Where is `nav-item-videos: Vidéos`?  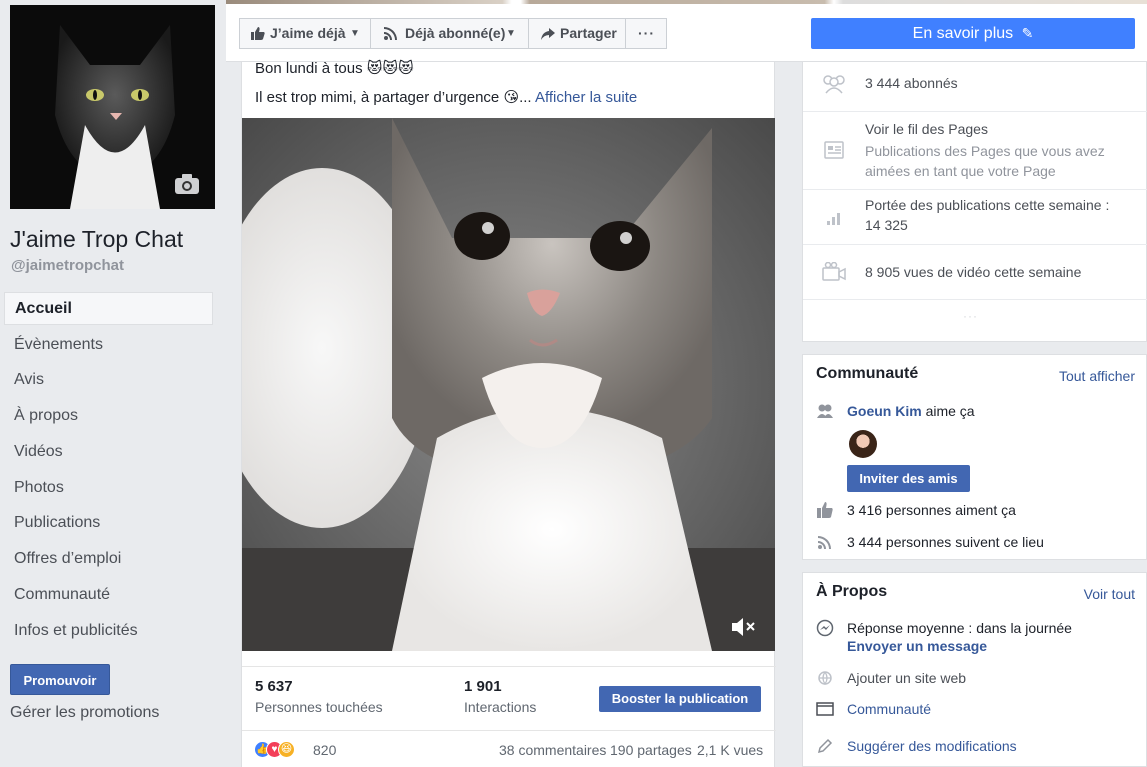
nav-item-videos: Vidéos is located at coordinates (108, 451).